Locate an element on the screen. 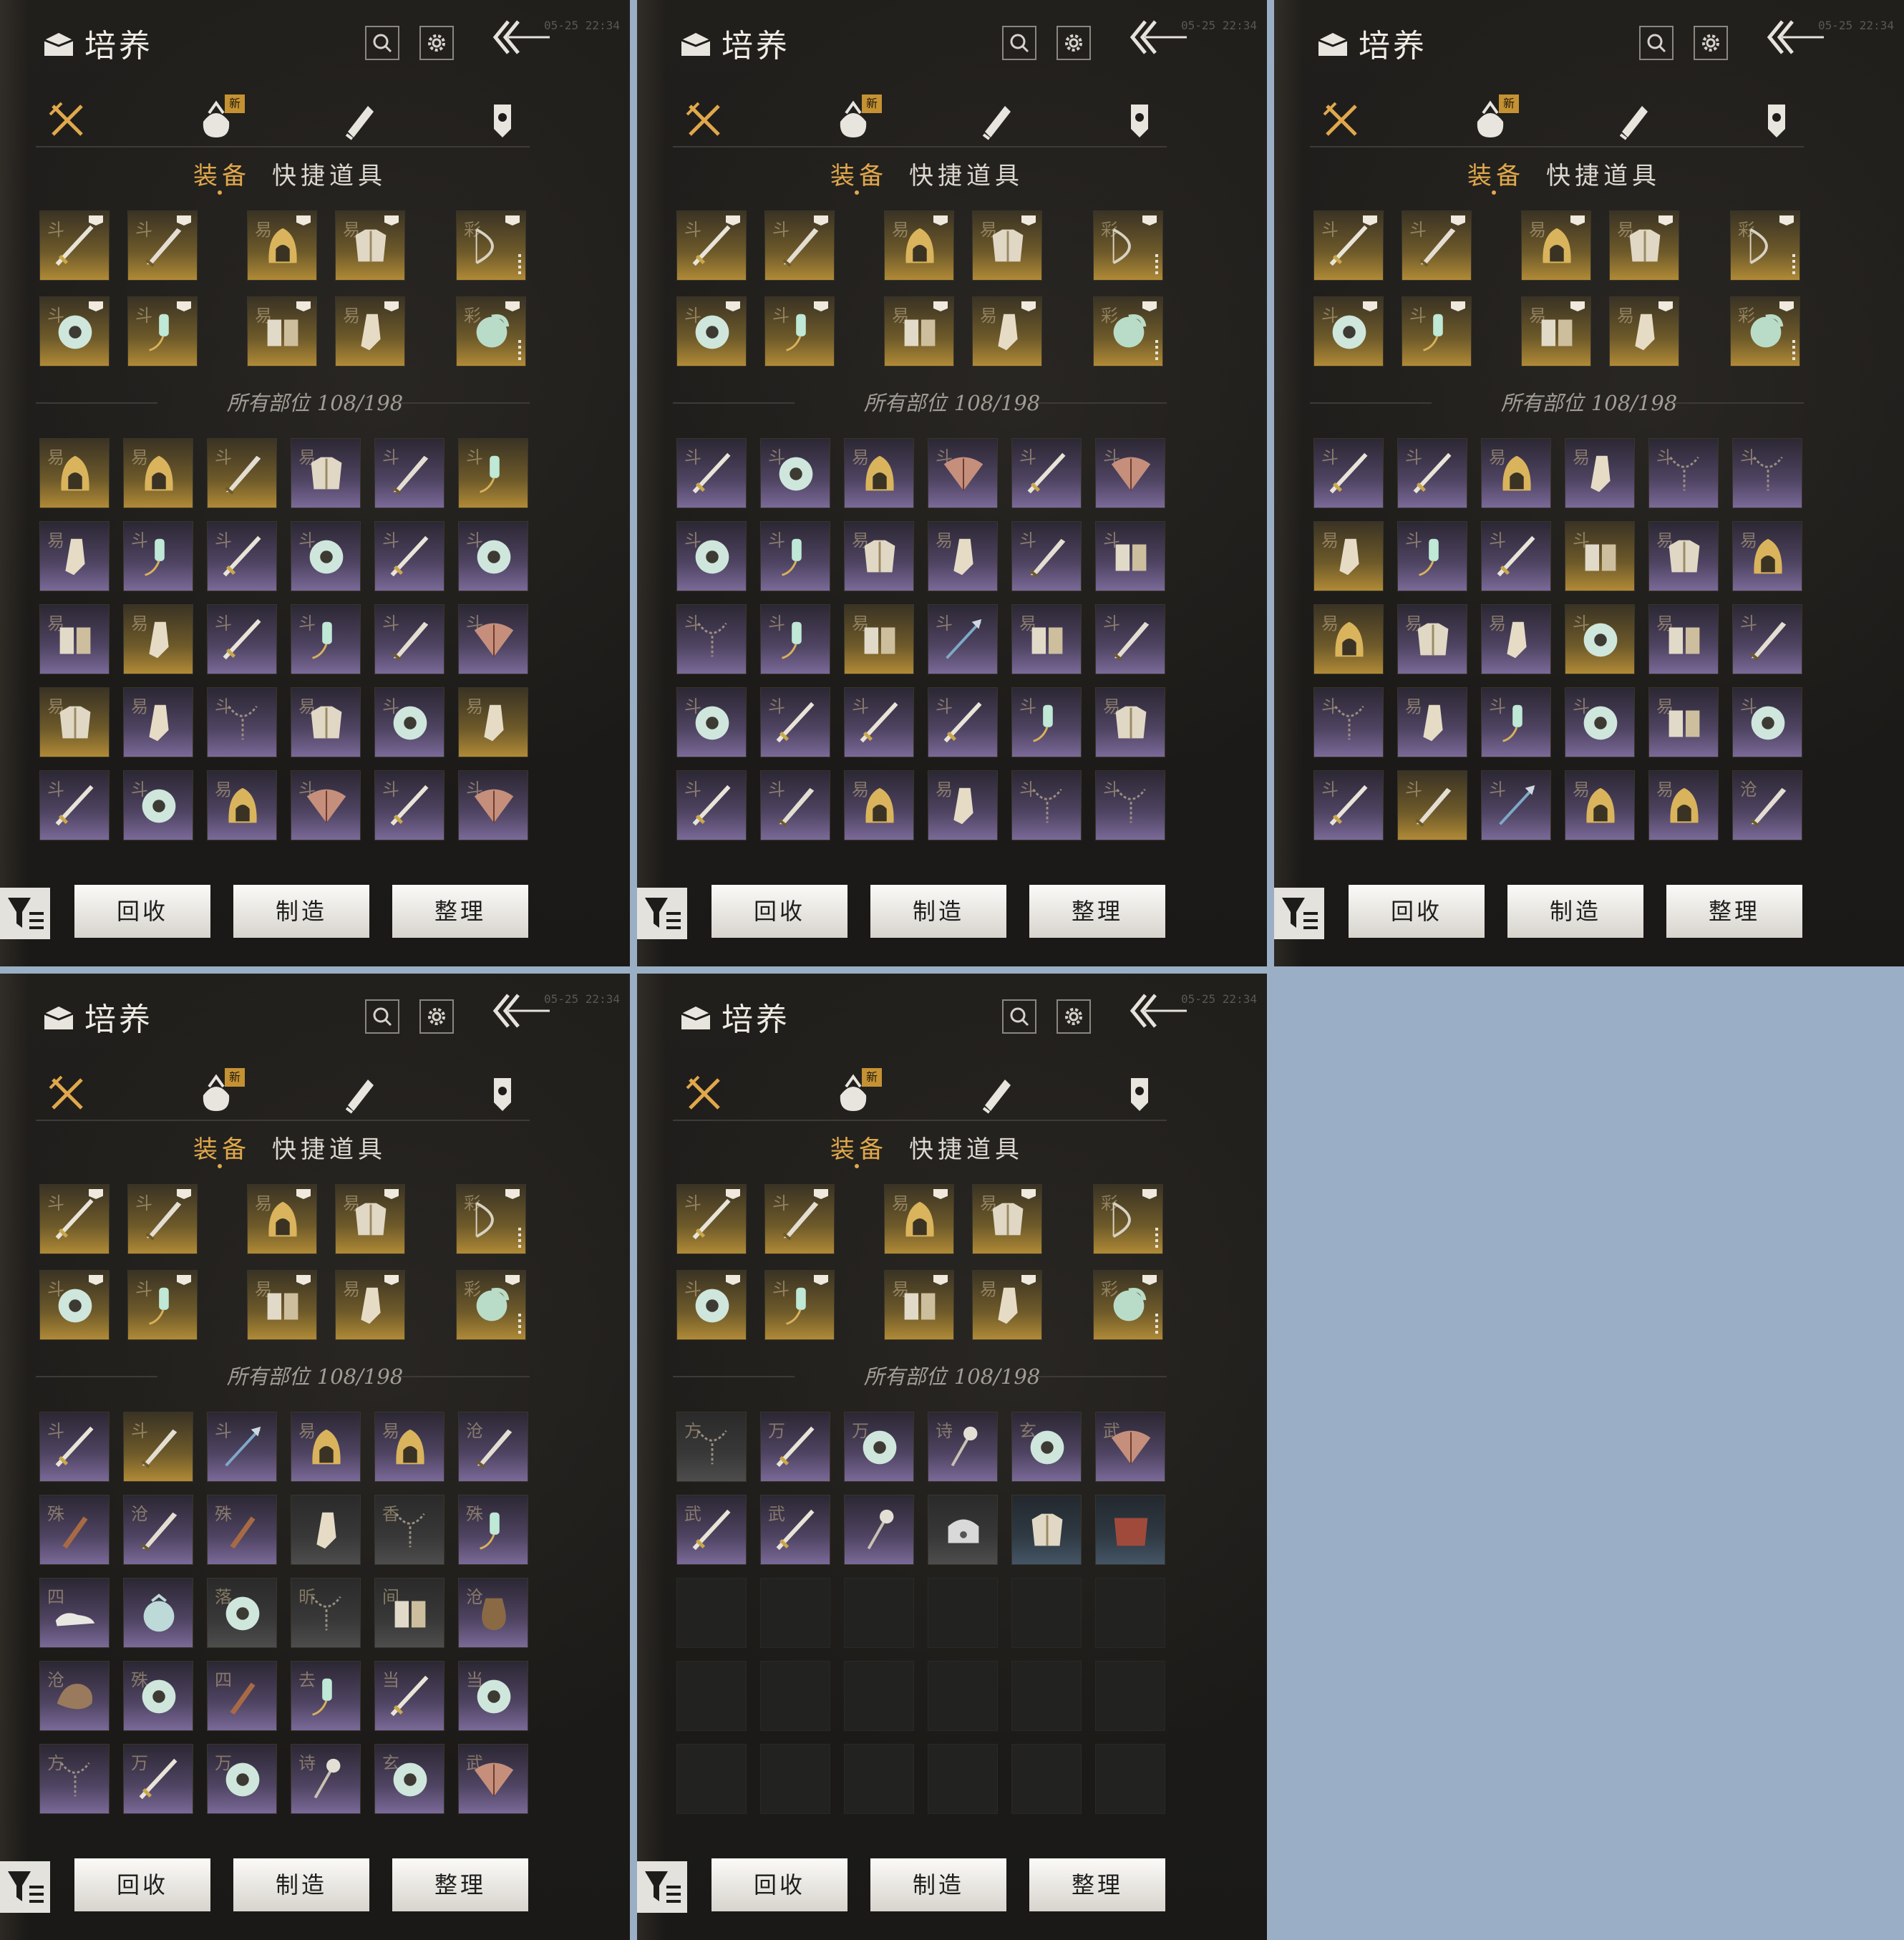 The width and height of the screenshot is (1904, 1940). item-slot: 诗 is located at coordinates (963, 1447).